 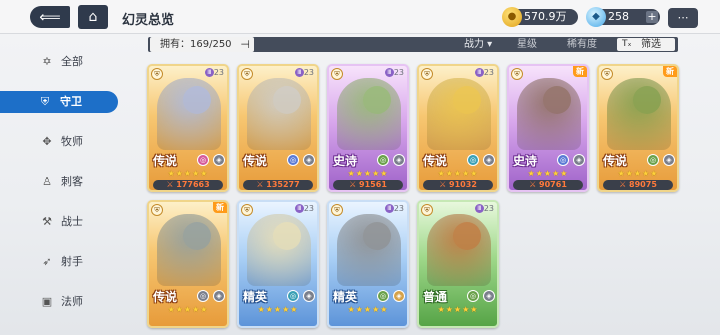 I want to click on sort-rarity-button: 稀有度, so click(x=582, y=44).